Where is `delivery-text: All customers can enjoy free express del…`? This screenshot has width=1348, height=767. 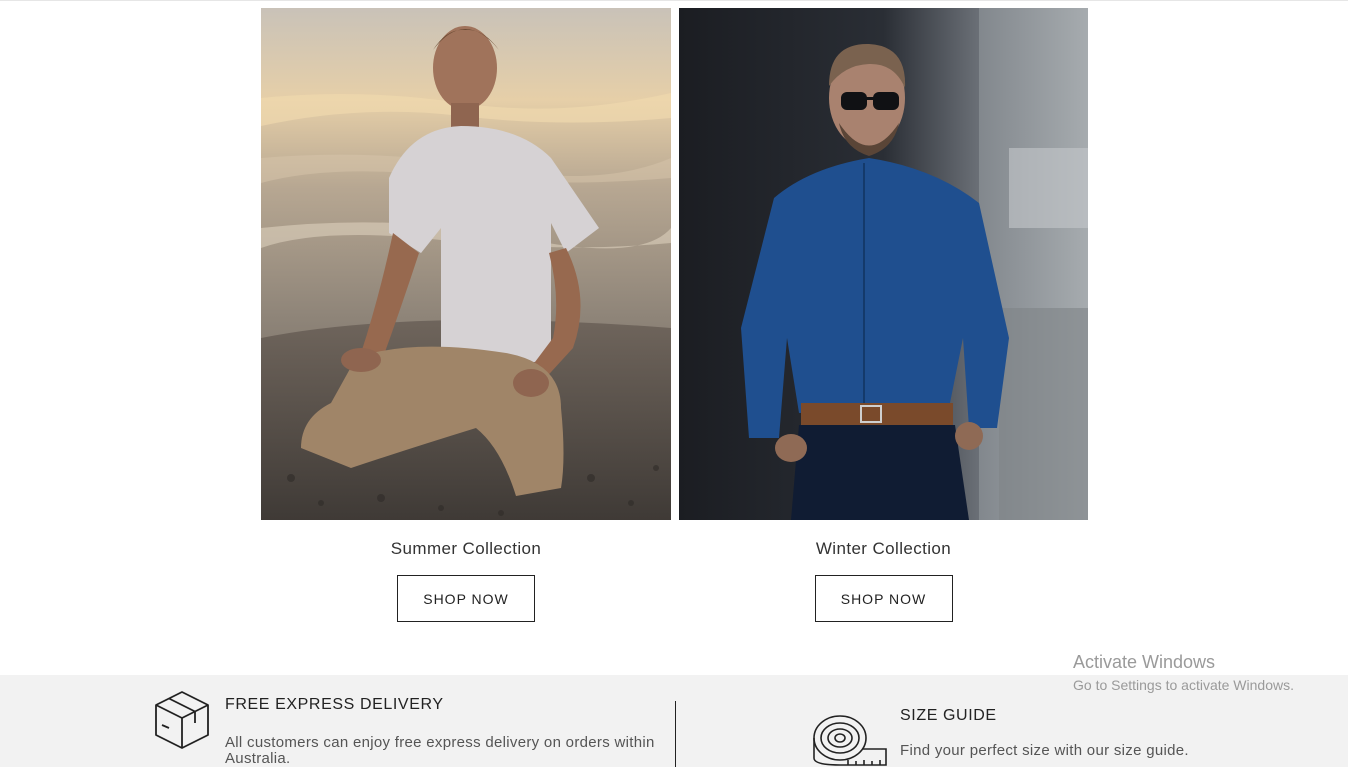 delivery-text: All customers can enjoy free express del… is located at coordinates (440, 750).